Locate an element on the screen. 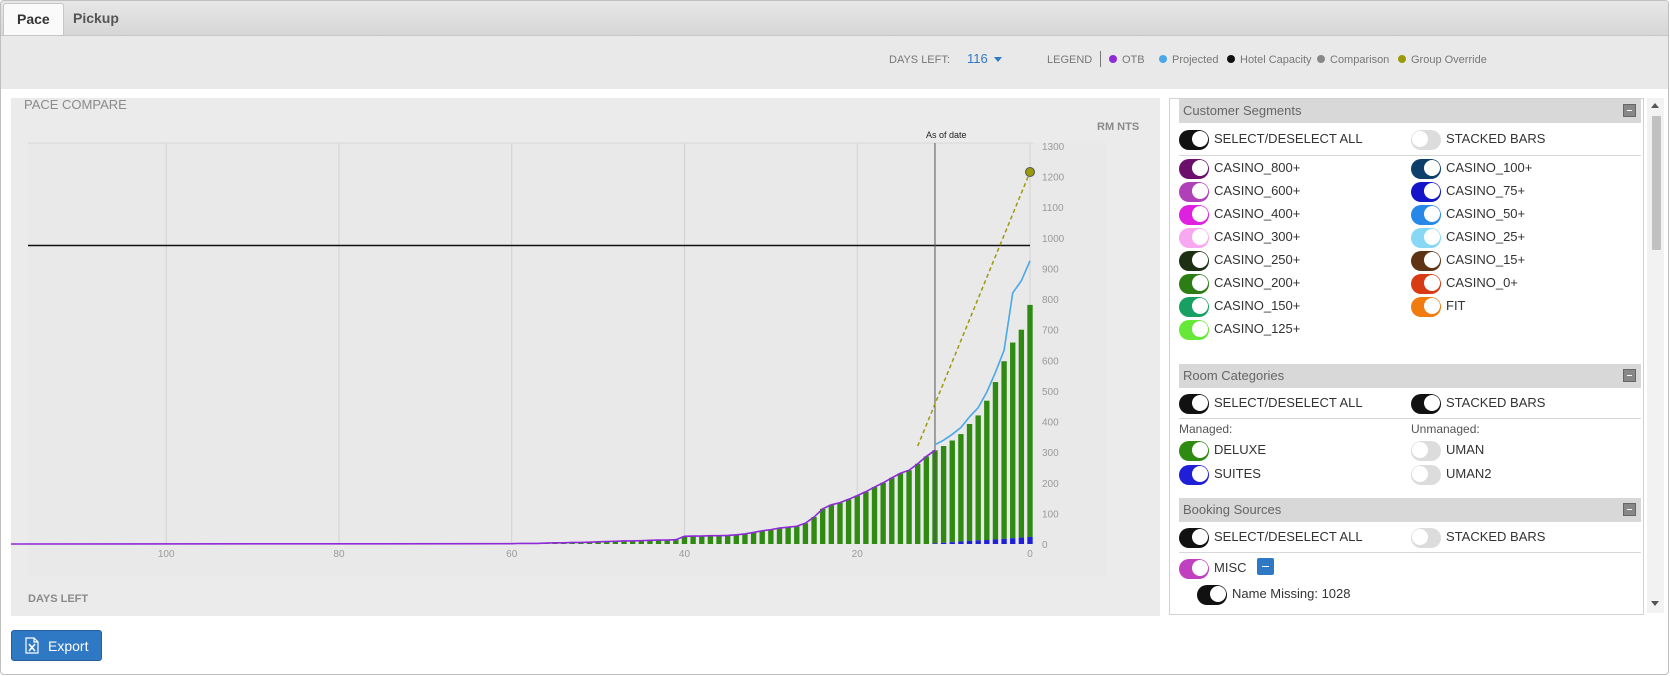 This screenshot has height=676, width=1670. days-left-dropdown: 116 is located at coordinates (977, 59).